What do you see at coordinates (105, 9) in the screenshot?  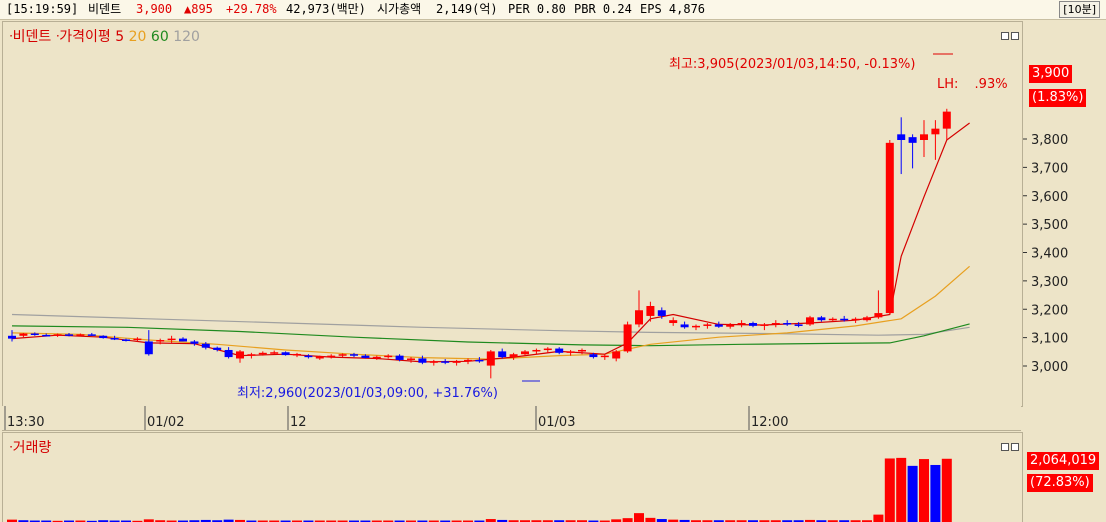 I see `stock-name: 비덴트` at bounding box center [105, 9].